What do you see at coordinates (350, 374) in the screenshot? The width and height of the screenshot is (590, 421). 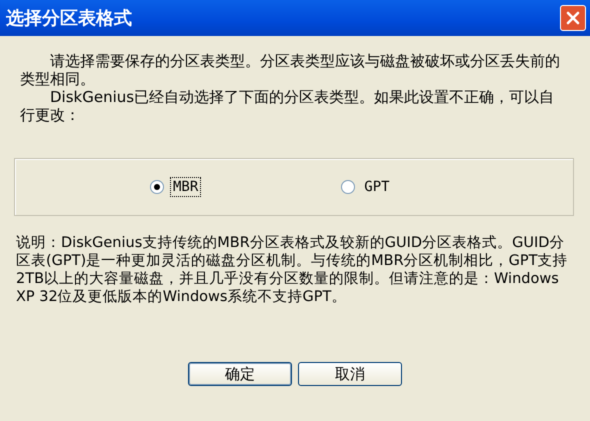 I see `dialog-button: 取消` at bounding box center [350, 374].